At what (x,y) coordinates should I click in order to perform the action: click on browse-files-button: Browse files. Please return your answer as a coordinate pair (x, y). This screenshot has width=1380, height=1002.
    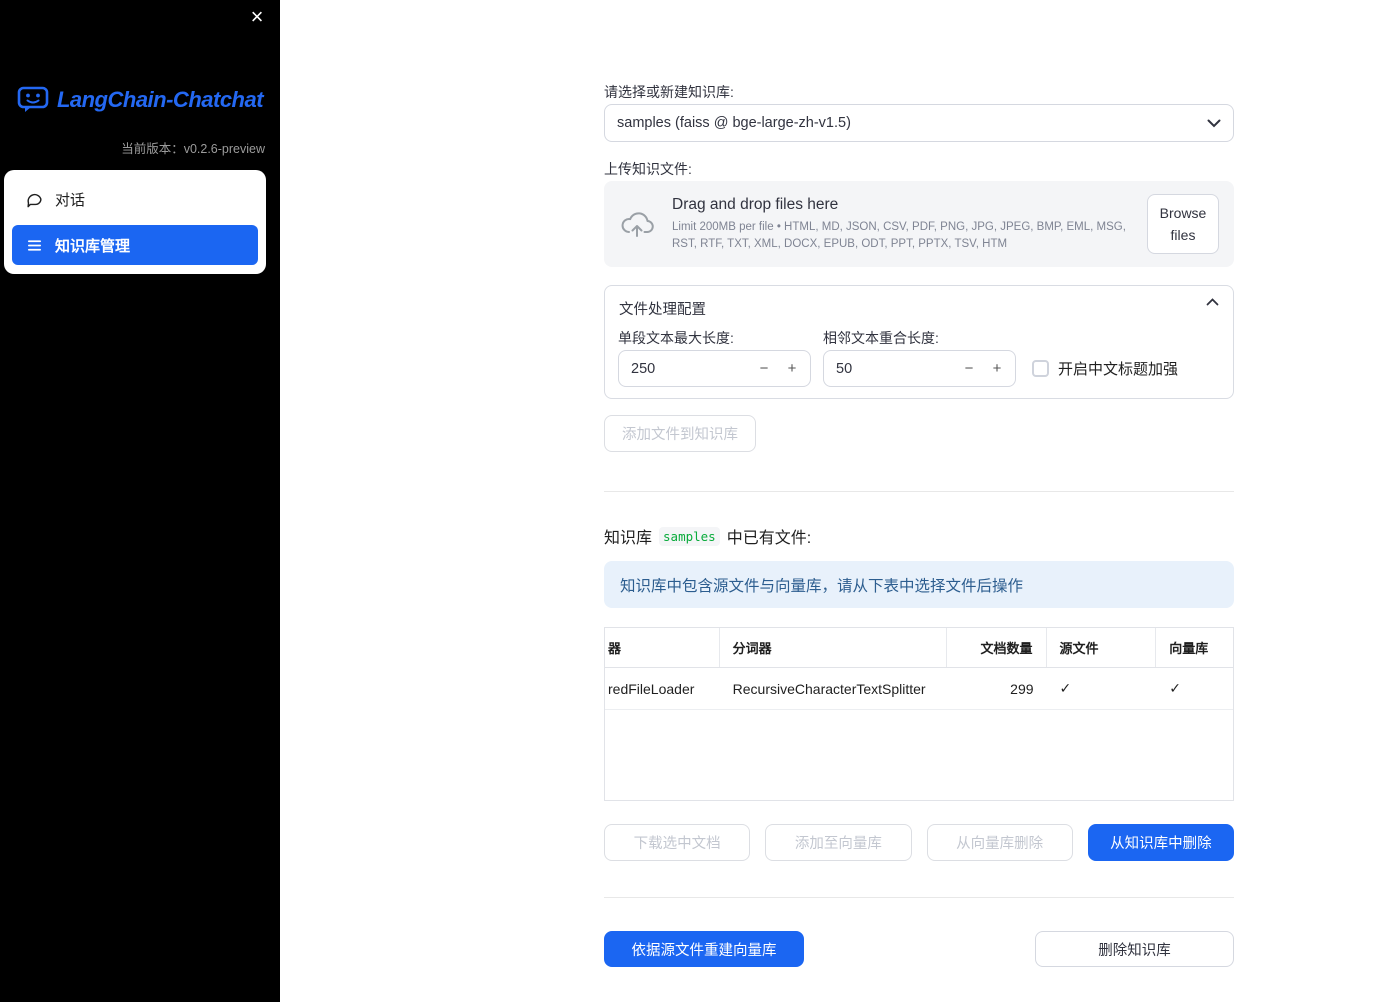
    Looking at the image, I should click on (1183, 224).